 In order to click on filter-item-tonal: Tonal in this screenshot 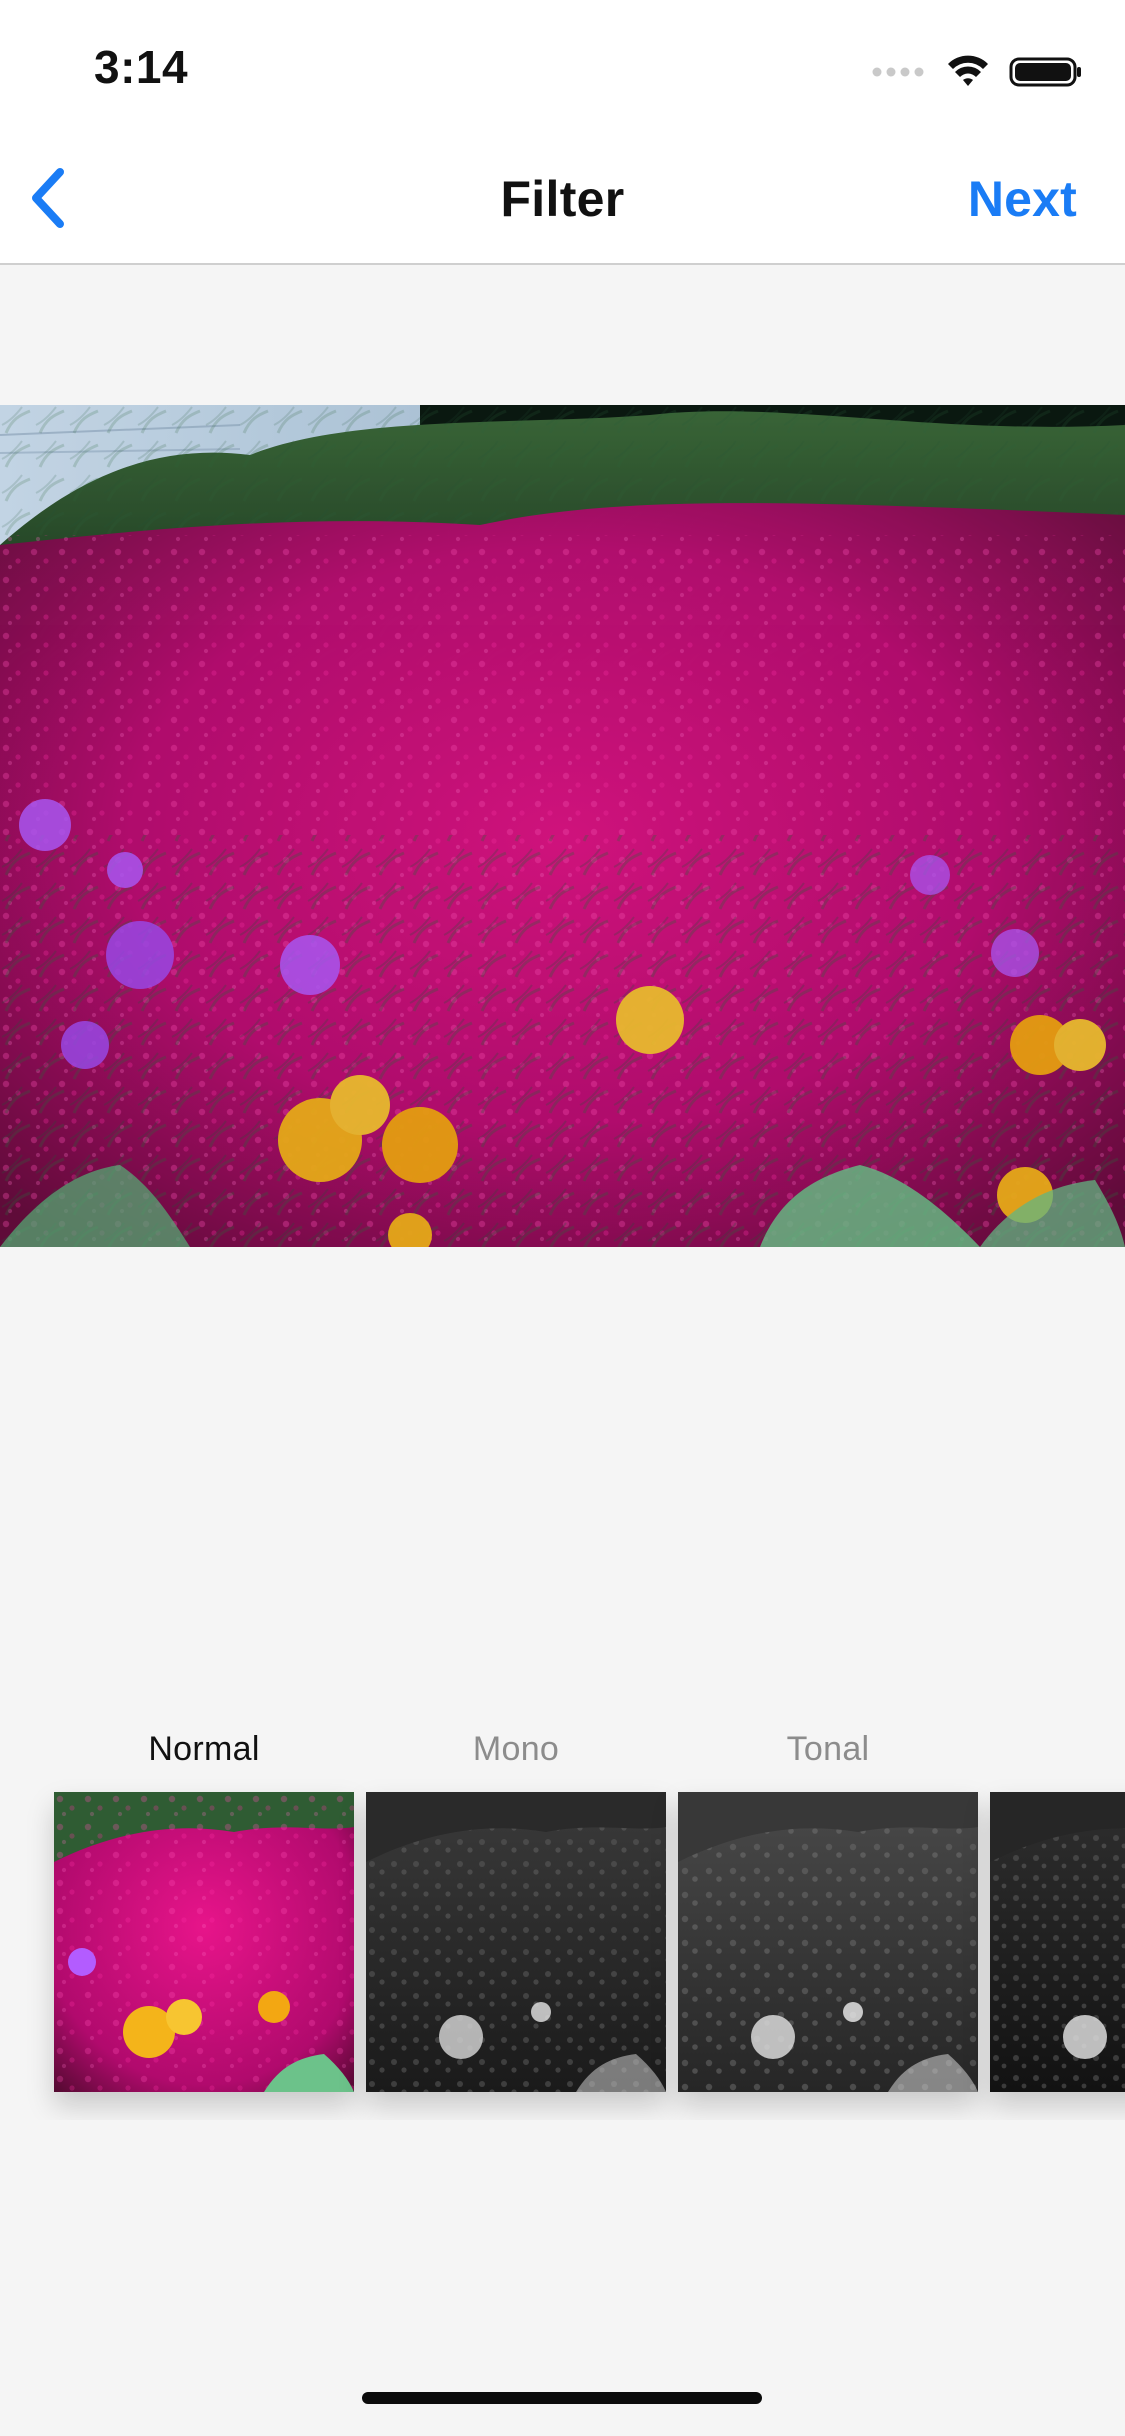, I will do `click(828, 1910)`.